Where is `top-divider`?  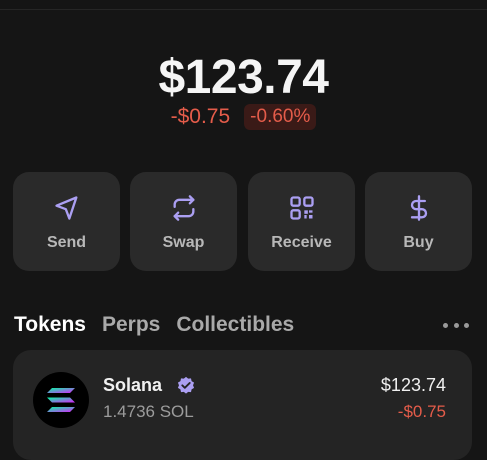
top-divider is located at coordinates (243, 9).